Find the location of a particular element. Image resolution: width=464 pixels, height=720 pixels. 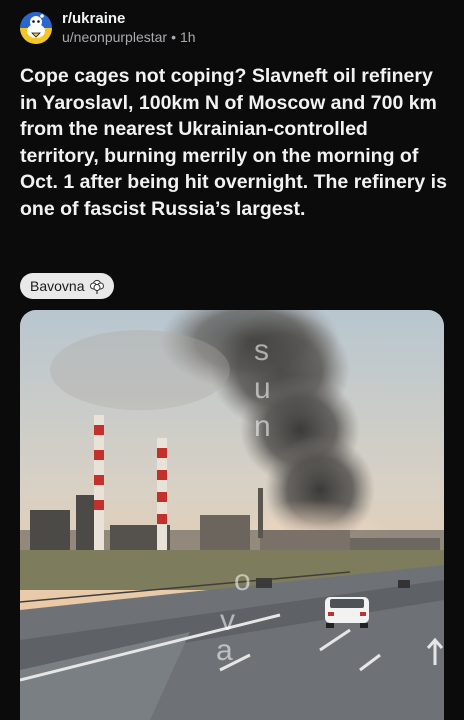

watermark-letter: o is located at coordinates (242, 580).